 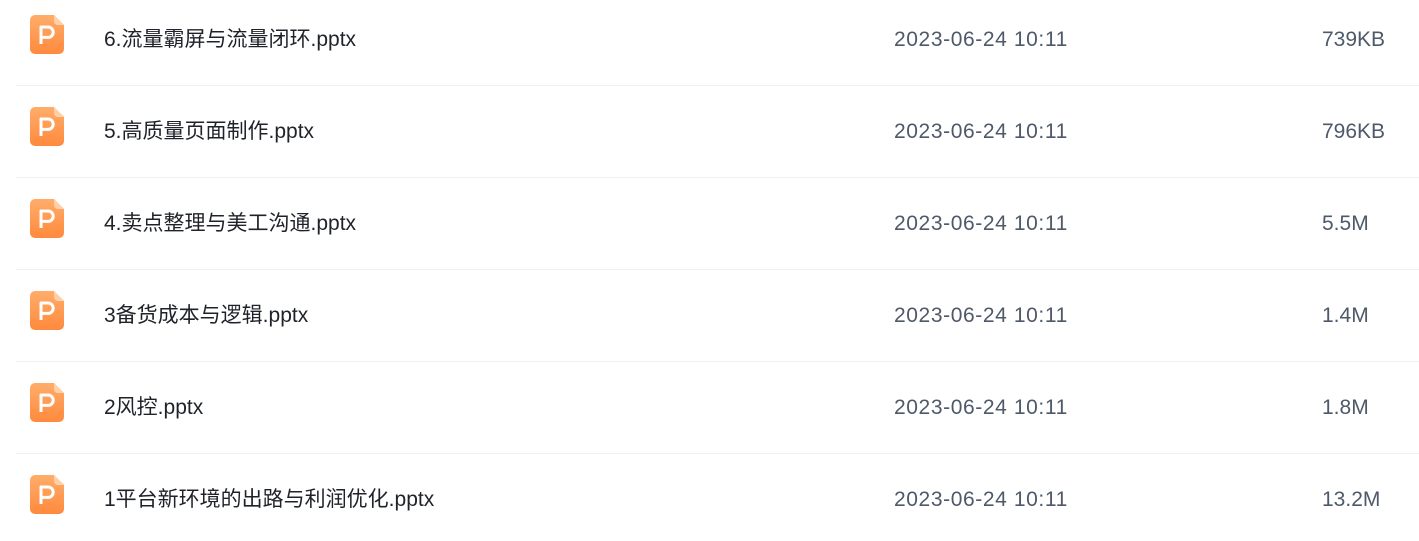 I want to click on file-name: 1平台新环境的出路与利润优化.pptx, so click(x=269, y=497).